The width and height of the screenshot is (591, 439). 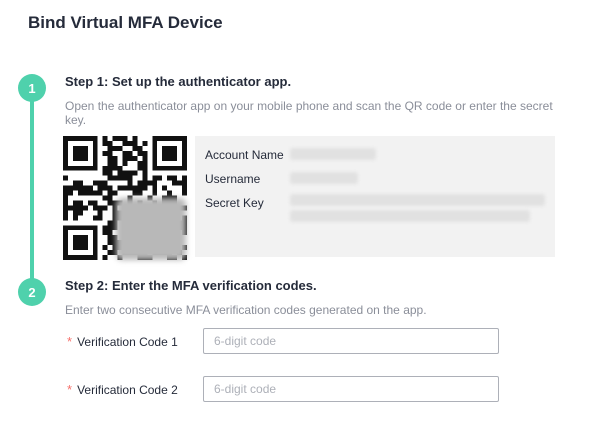 What do you see at coordinates (351, 389) in the screenshot?
I see `verification-code-2-input` at bounding box center [351, 389].